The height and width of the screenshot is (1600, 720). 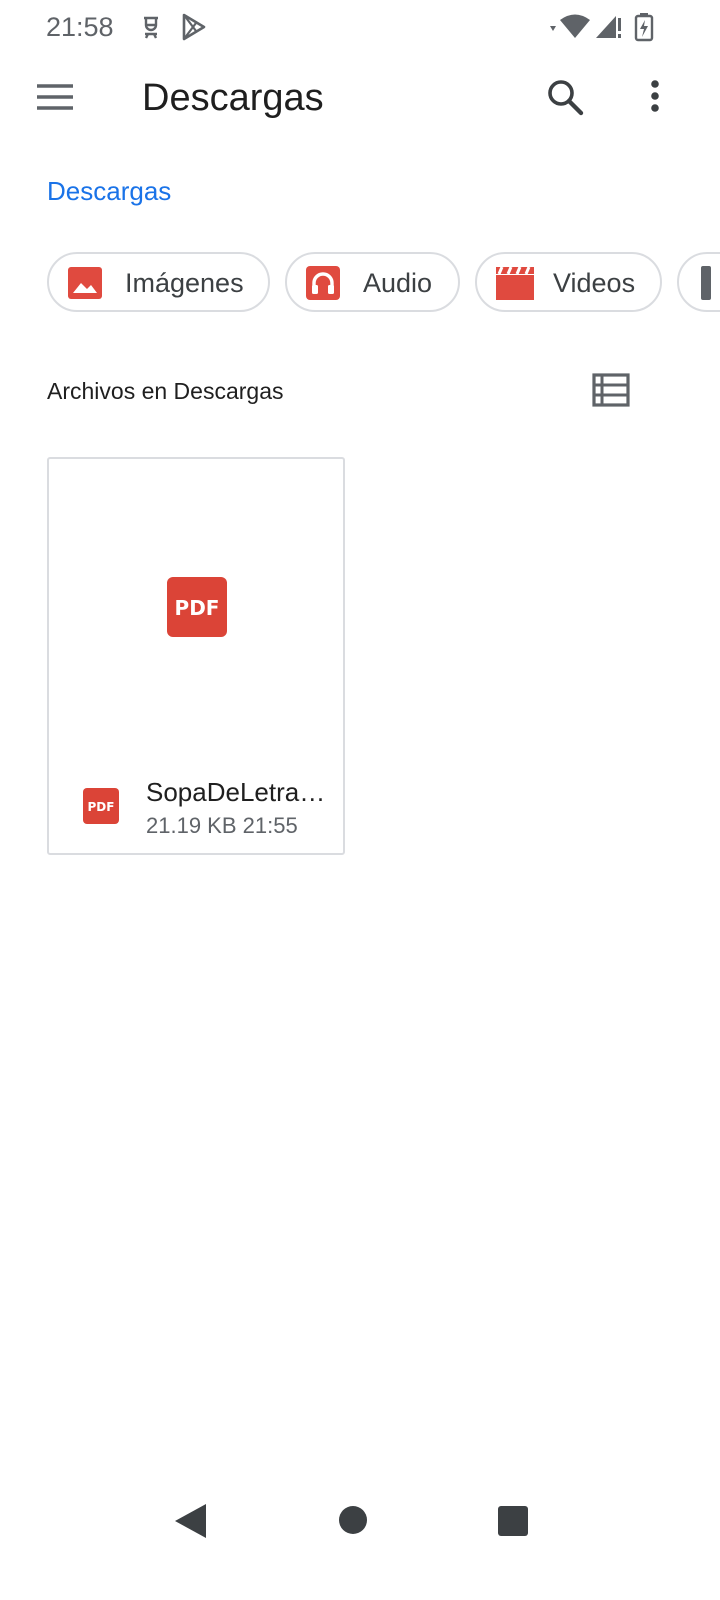 I want to click on file-size: 21.19 KB, so click(x=191, y=825).